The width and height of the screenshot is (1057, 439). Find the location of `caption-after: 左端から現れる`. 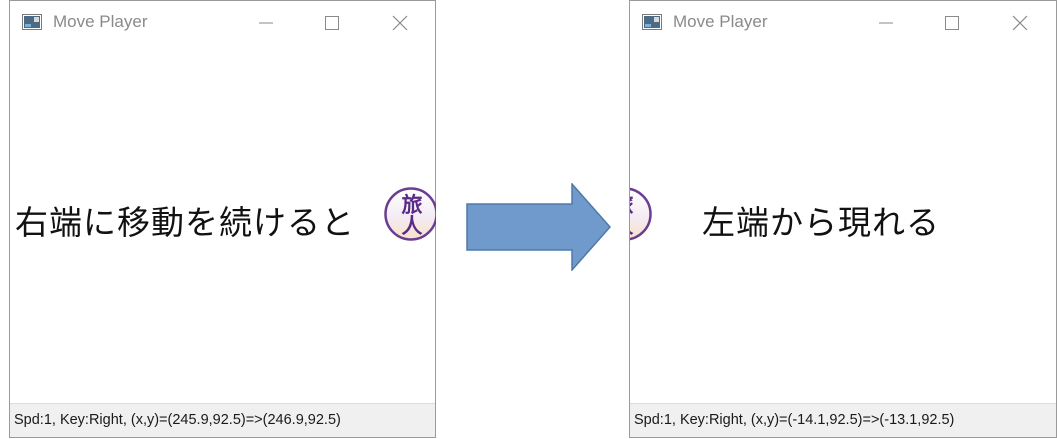

caption-after: 左端から現れる is located at coordinates (821, 222).